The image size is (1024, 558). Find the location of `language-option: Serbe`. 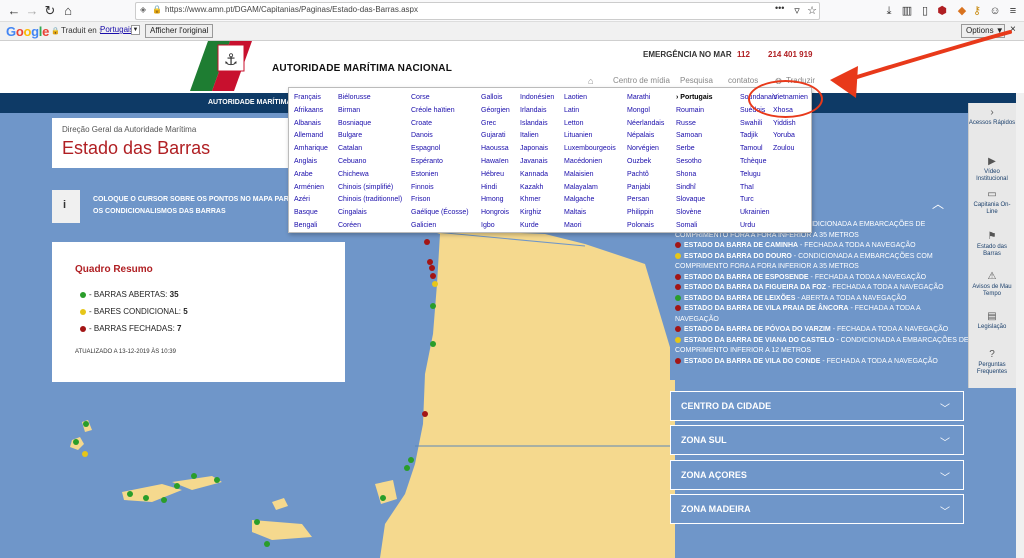

language-option: Serbe is located at coordinates (685, 149).